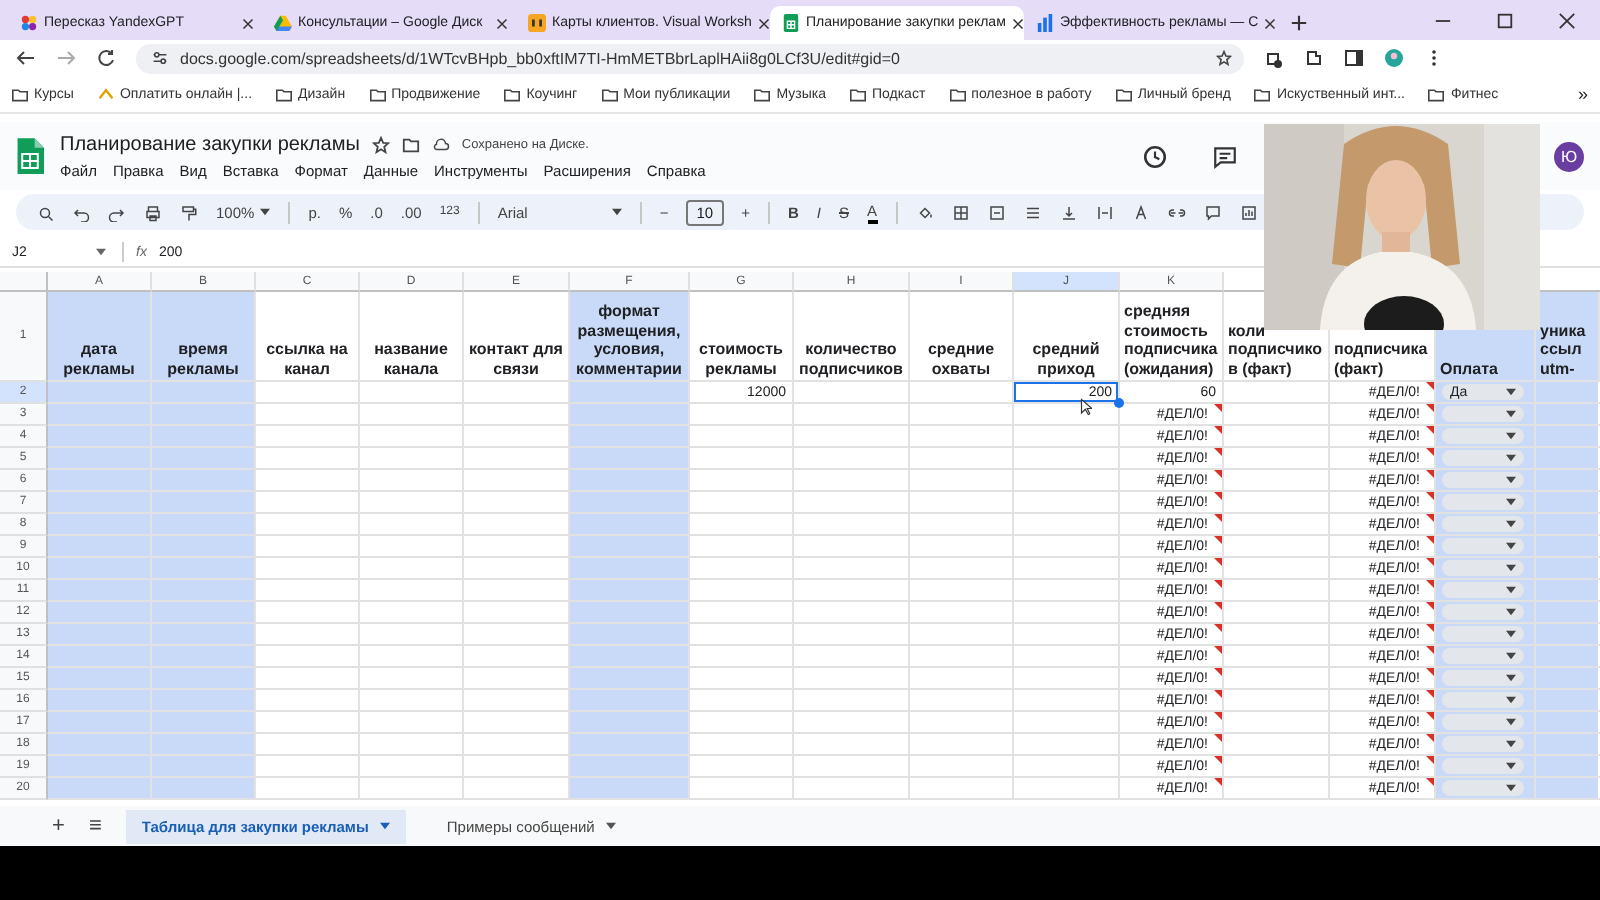 Image resolution: width=1600 pixels, height=900 pixels. What do you see at coordinates (95, 826) in the screenshot?
I see `all-sheets-button: ≡` at bounding box center [95, 826].